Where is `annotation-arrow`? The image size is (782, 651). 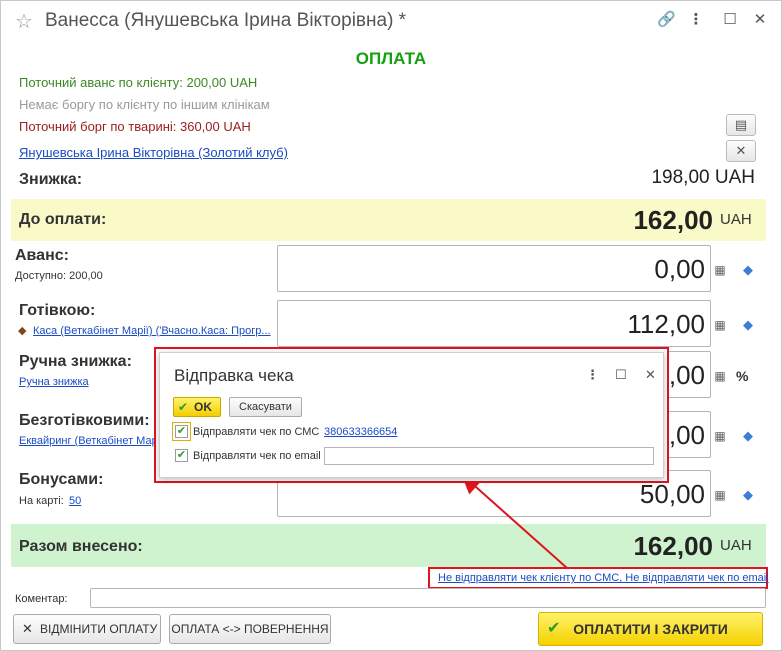
annotation-arrow is located at coordinates (514, 521).